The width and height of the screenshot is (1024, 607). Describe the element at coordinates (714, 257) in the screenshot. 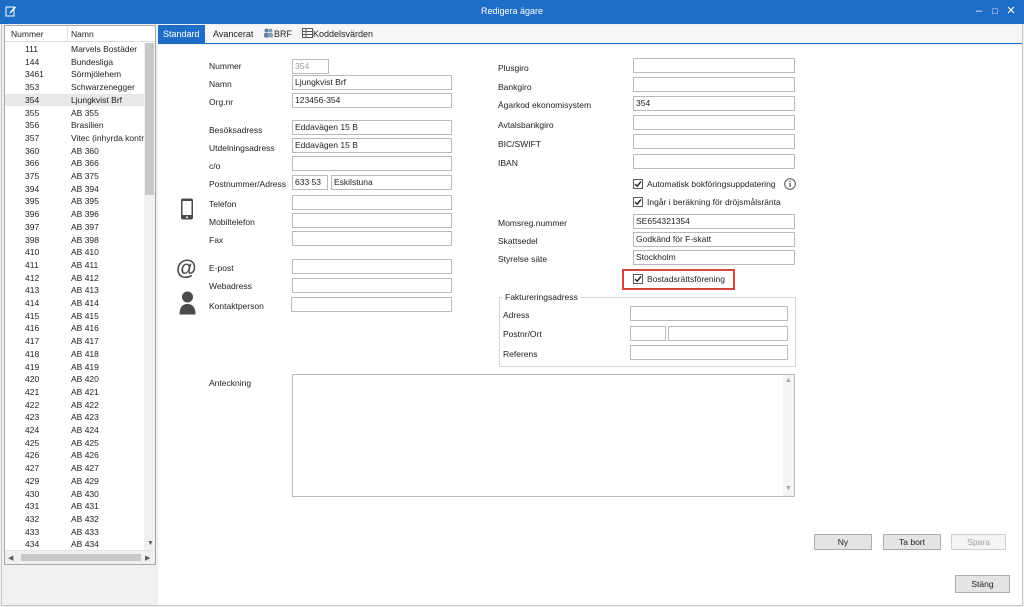

I see `styrelse-field: Stockholm` at that location.